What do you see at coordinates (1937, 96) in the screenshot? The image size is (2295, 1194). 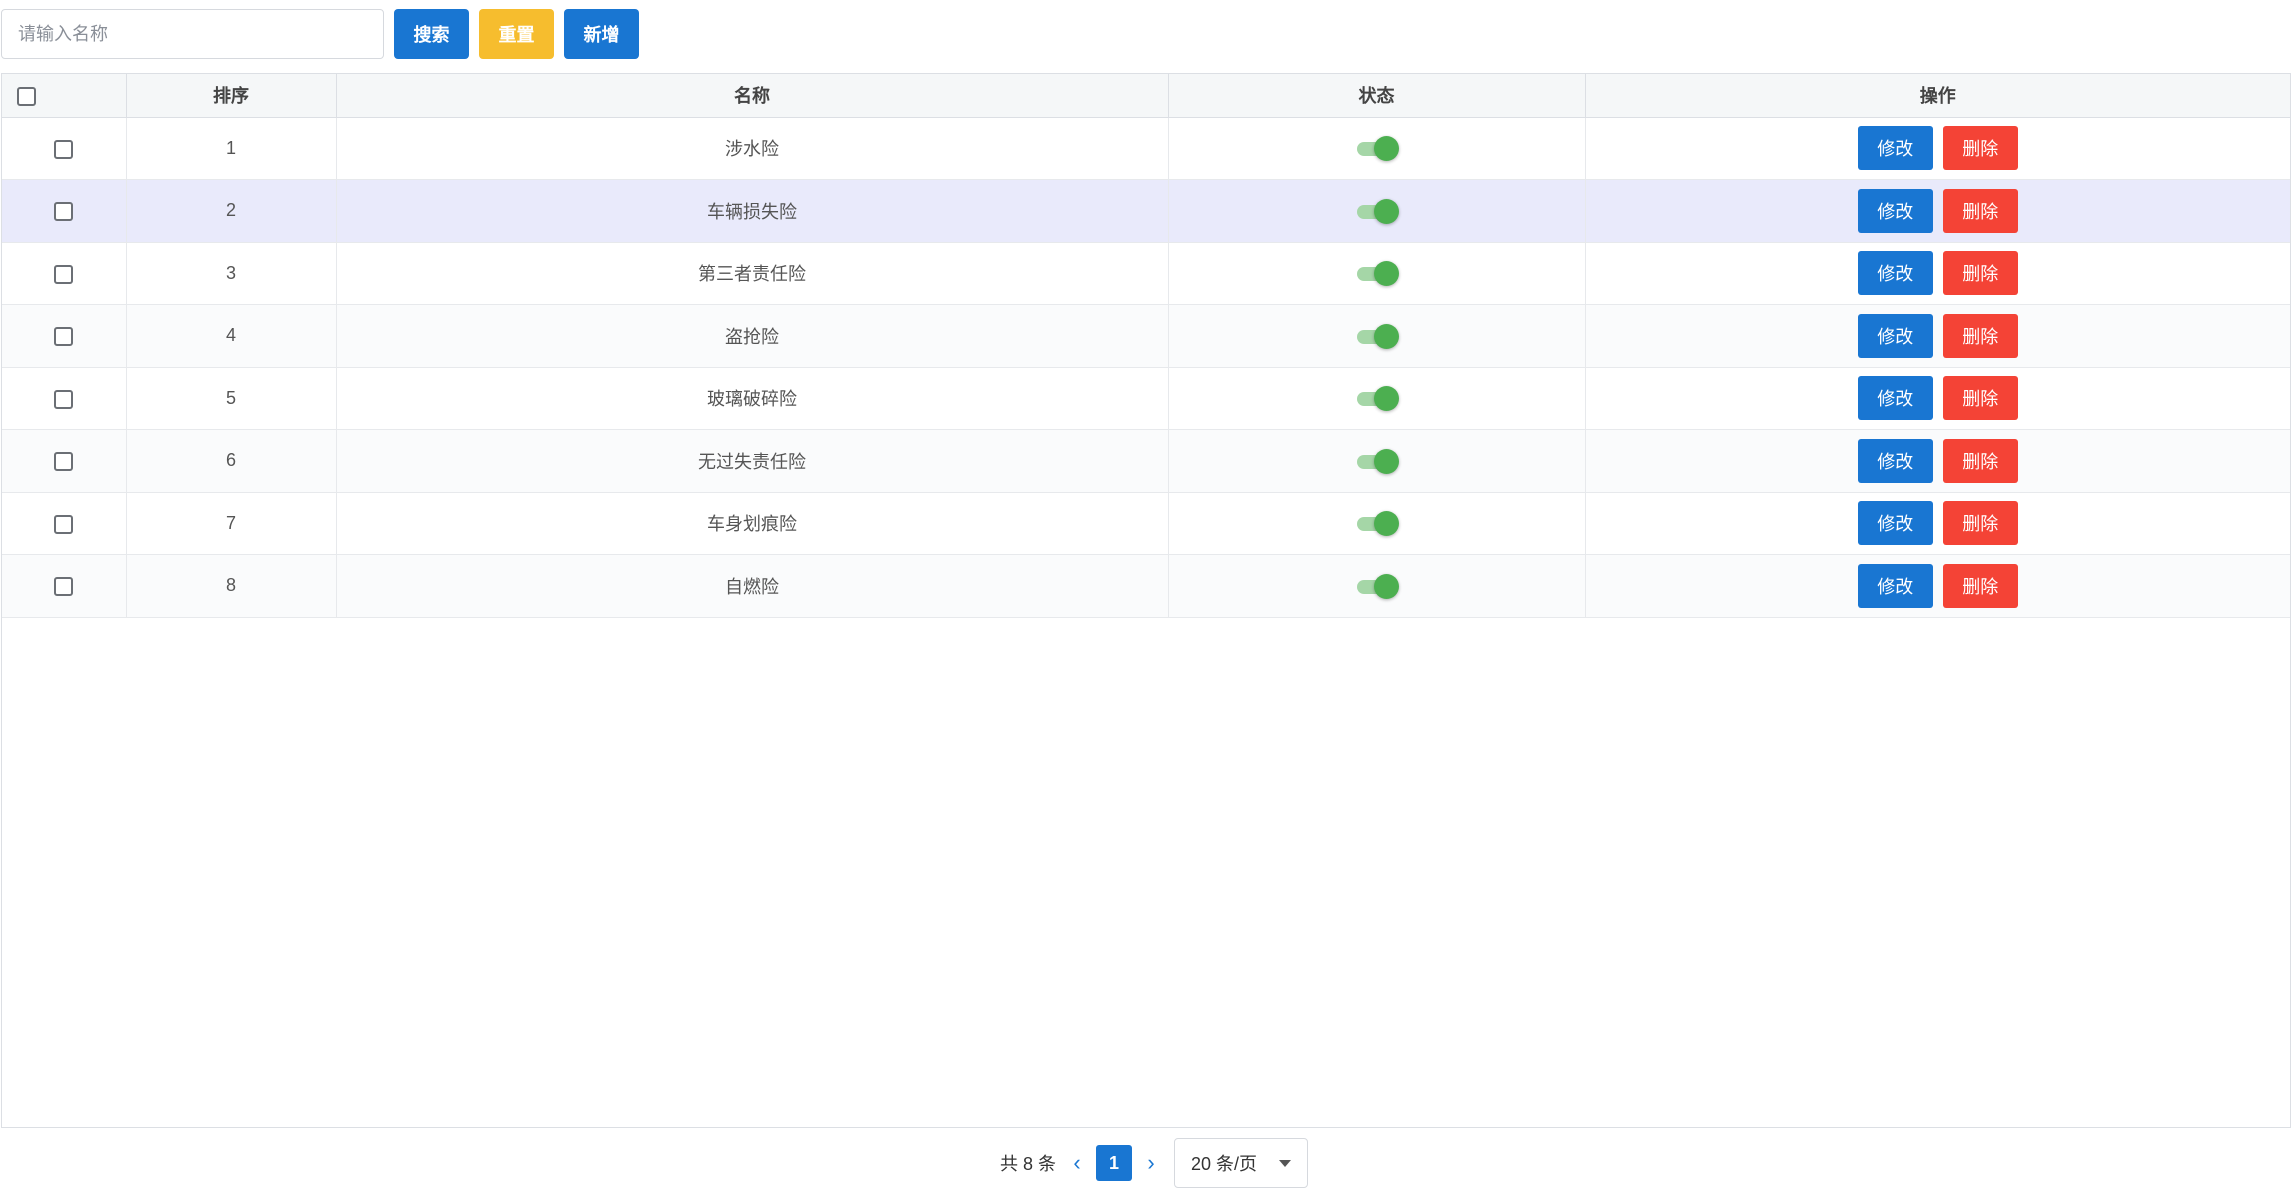 I see `header-actions: 操作` at bounding box center [1937, 96].